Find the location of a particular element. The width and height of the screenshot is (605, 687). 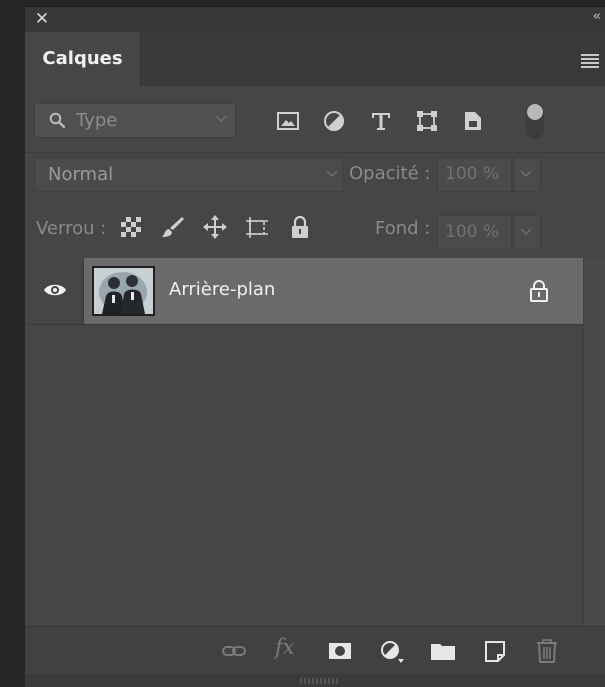

layer-thumbnail is located at coordinates (123, 291).